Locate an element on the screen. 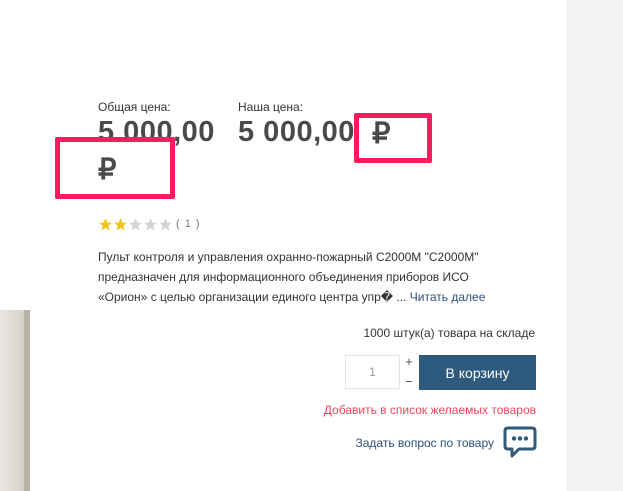 The width and height of the screenshot is (623, 491). quantity-decrease-button: − is located at coordinates (409, 382).